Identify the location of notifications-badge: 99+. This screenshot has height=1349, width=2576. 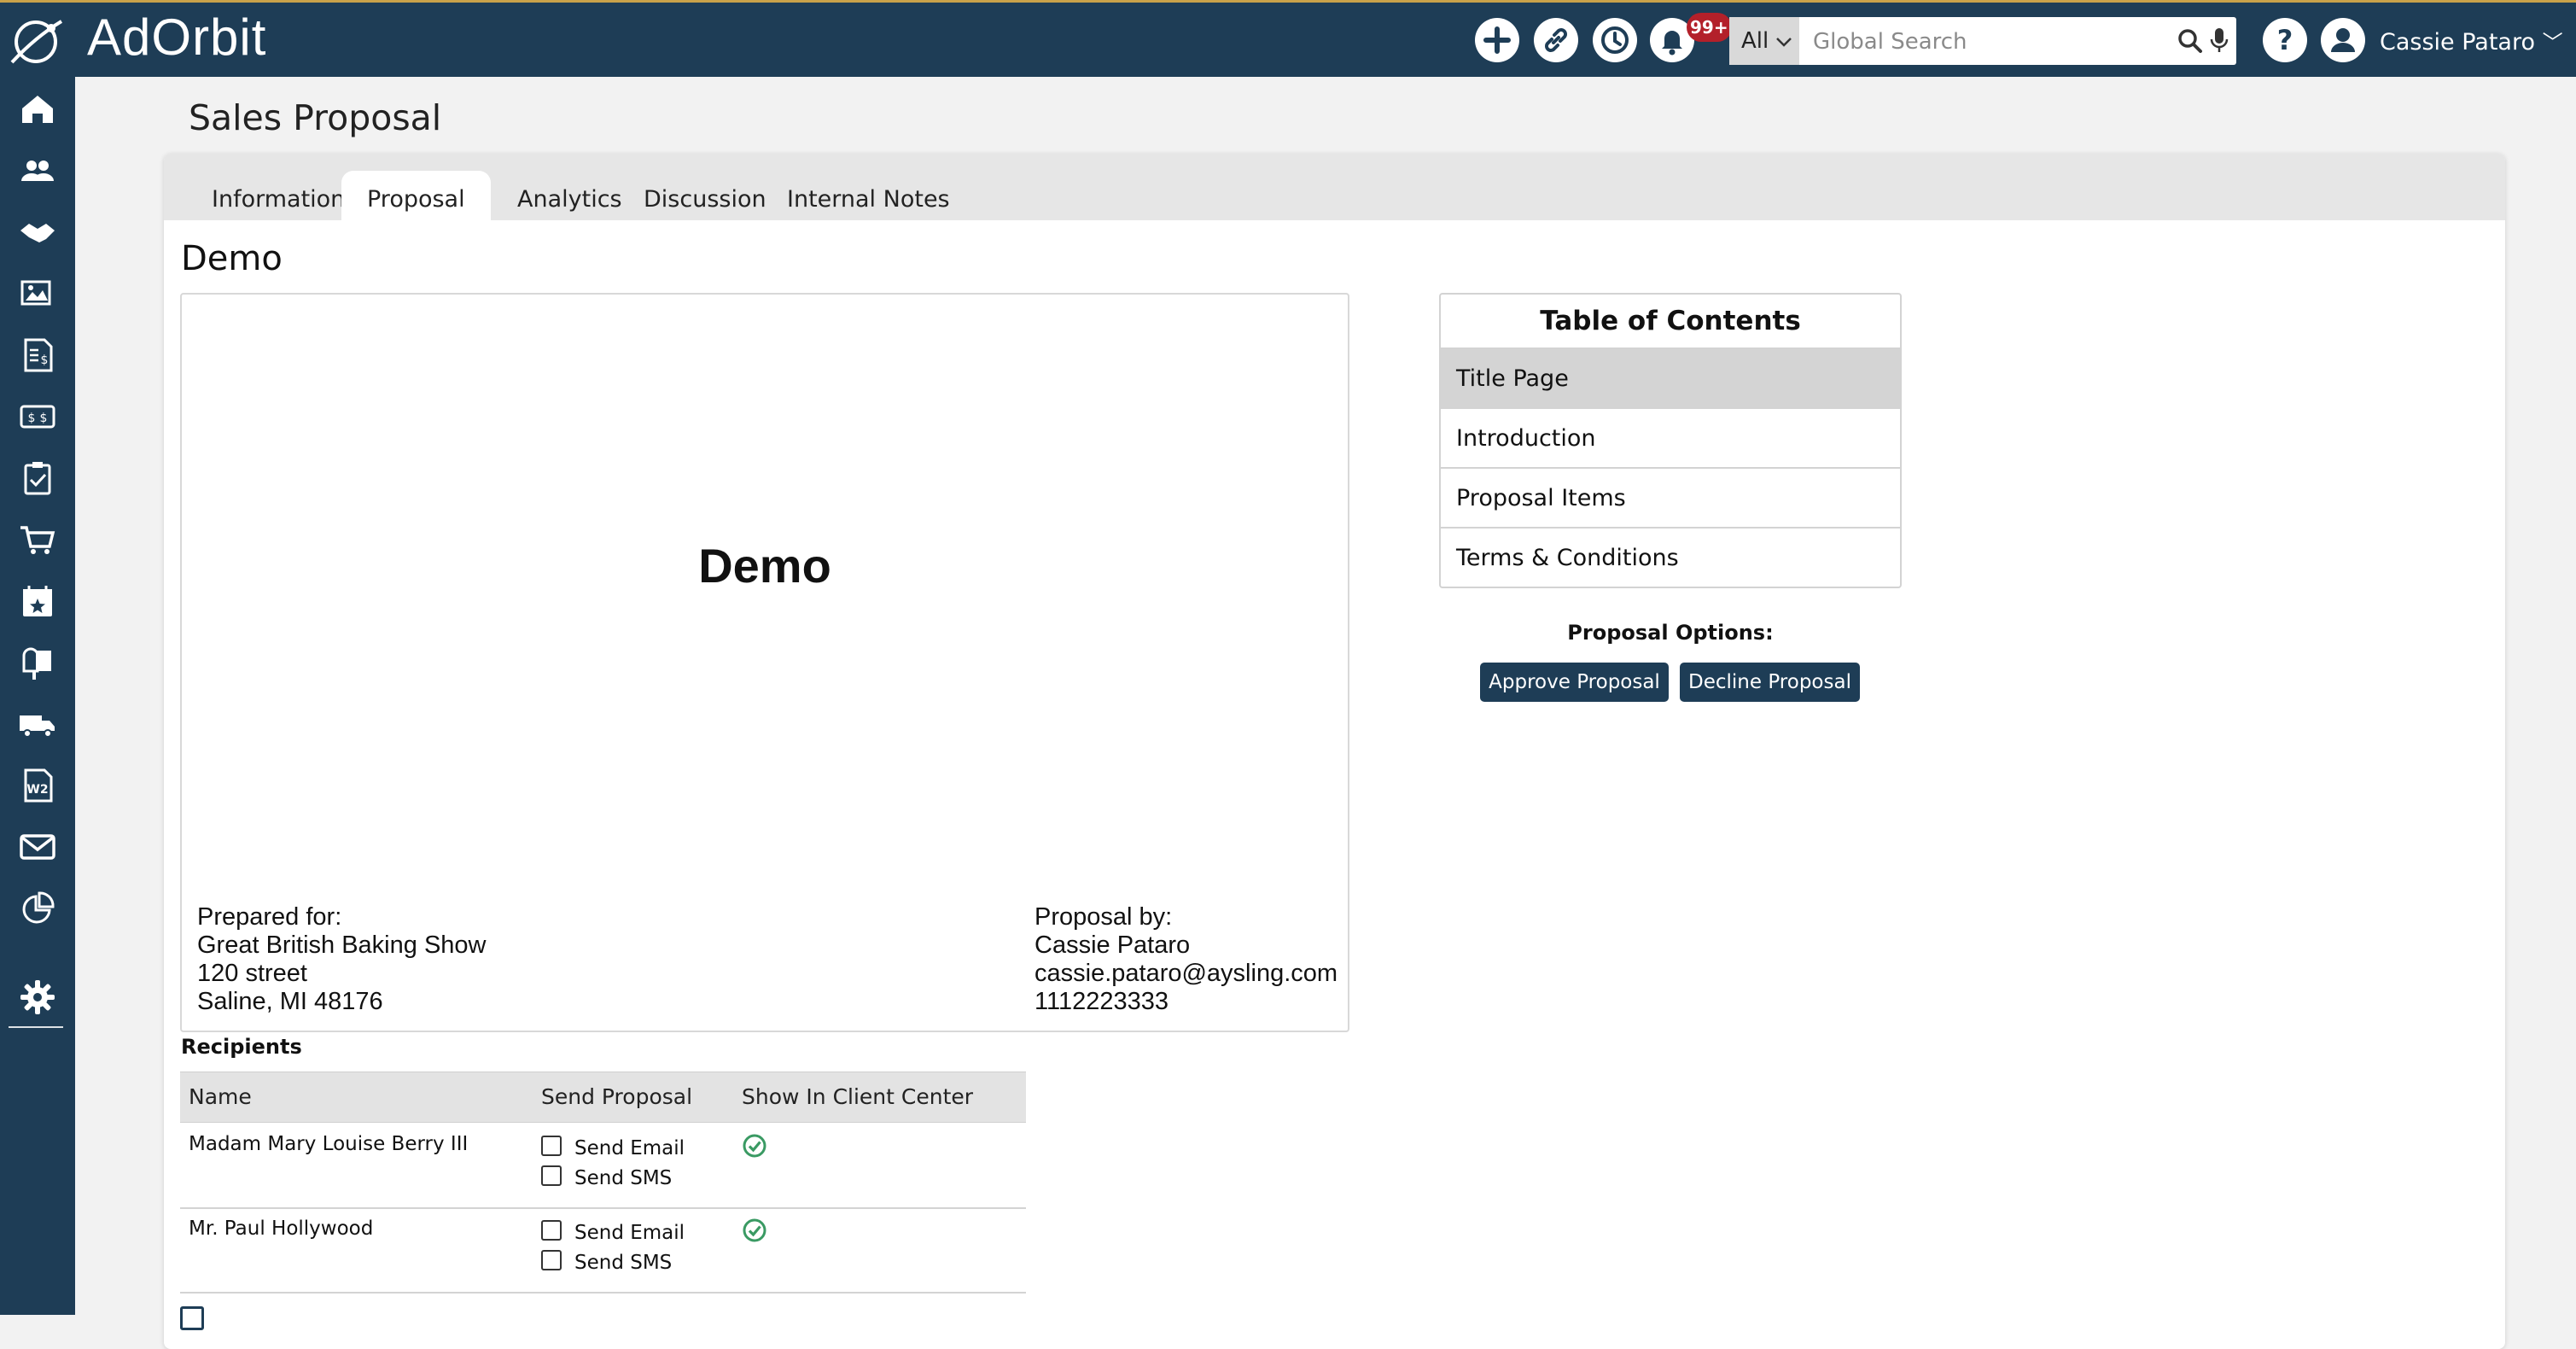
(1709, 27).